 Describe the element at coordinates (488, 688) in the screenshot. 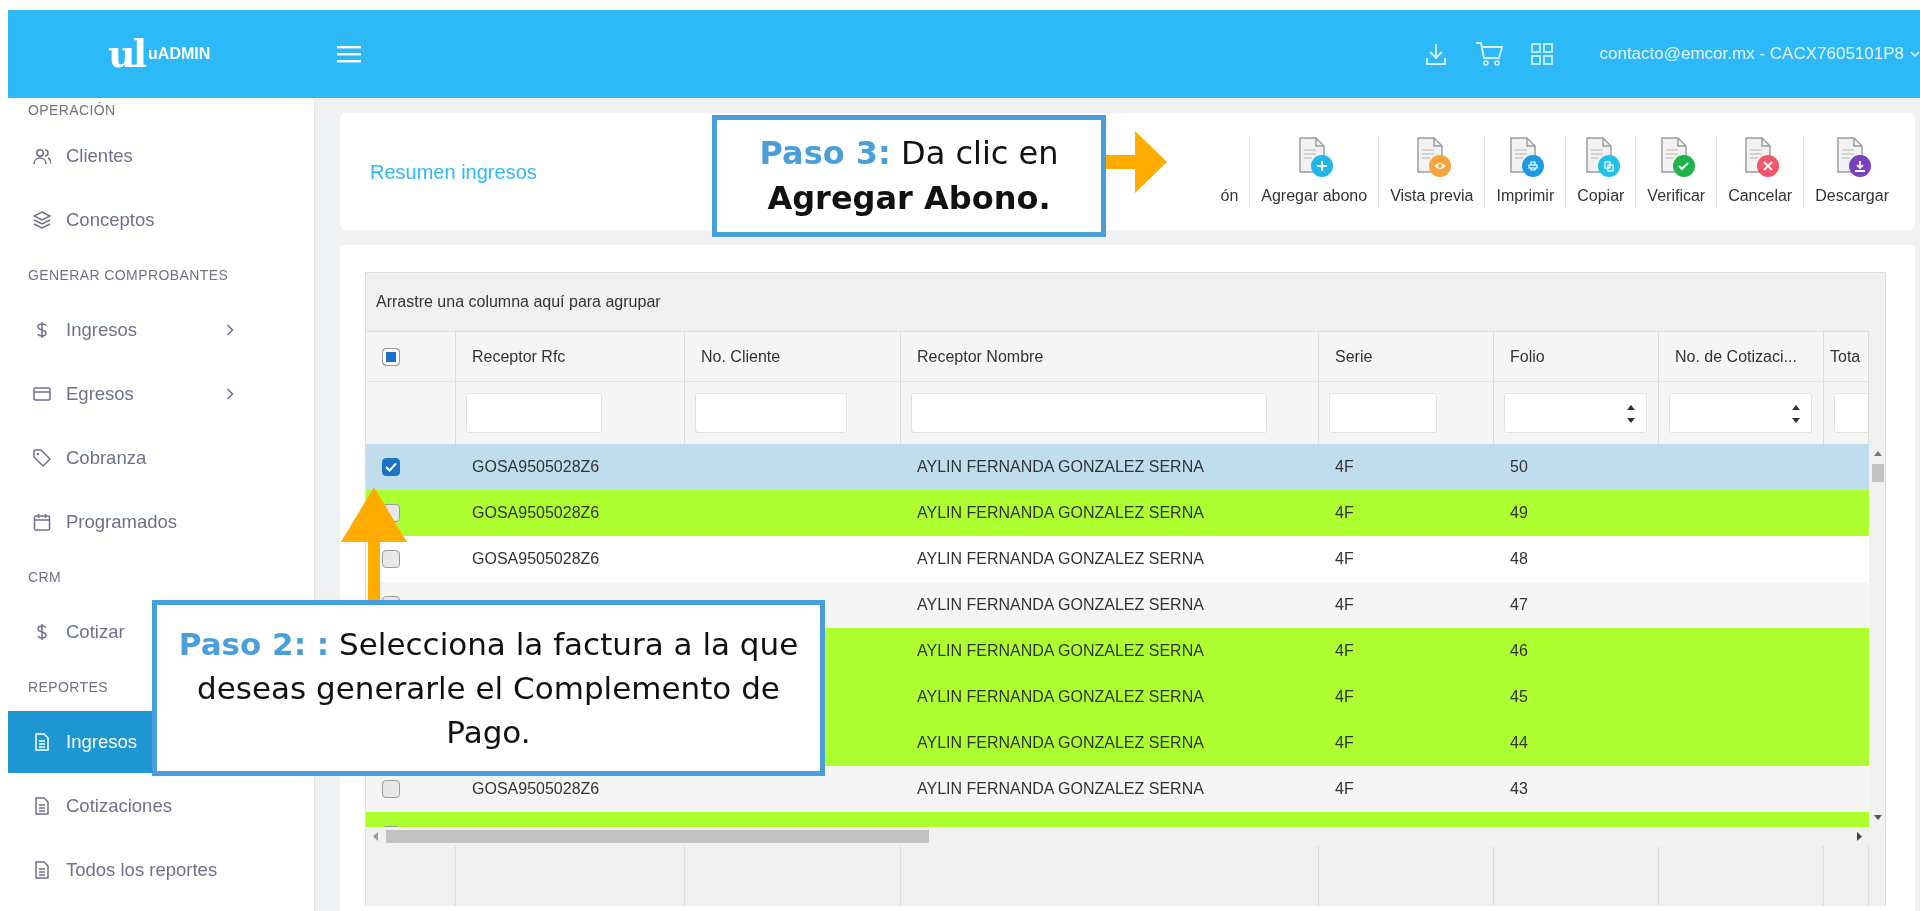

I see `callout-text: Paso 2: : Selecciona la factura a la que deseas generarle el Complemento de Pago.` at that location.